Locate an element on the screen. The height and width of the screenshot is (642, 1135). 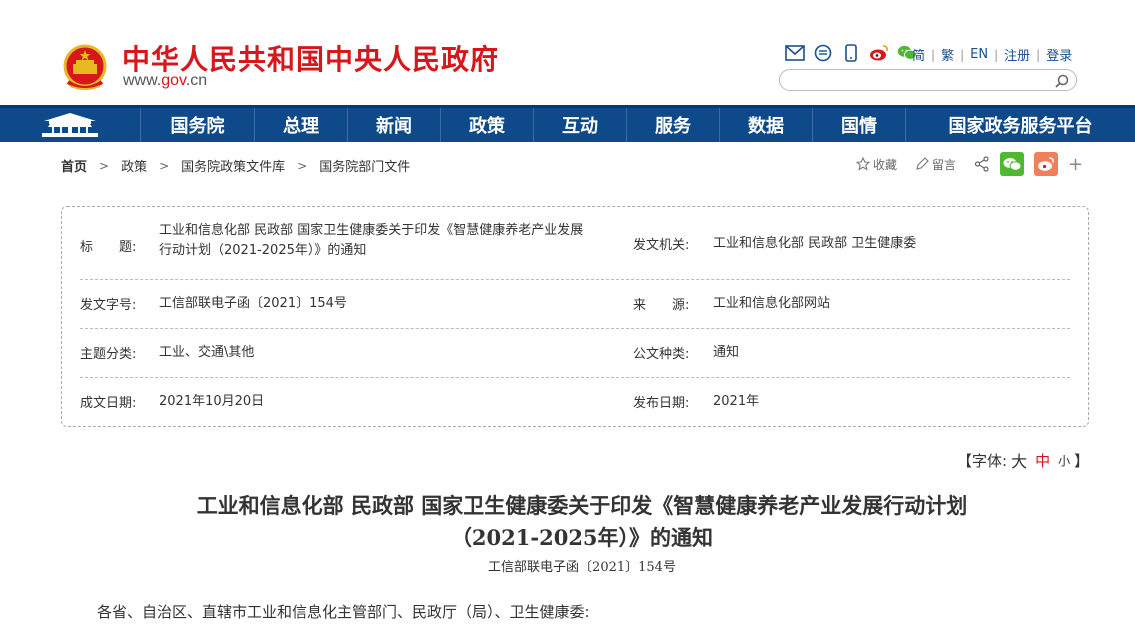
nav-item-policy: 政策 is located at coordinates (486, 125).